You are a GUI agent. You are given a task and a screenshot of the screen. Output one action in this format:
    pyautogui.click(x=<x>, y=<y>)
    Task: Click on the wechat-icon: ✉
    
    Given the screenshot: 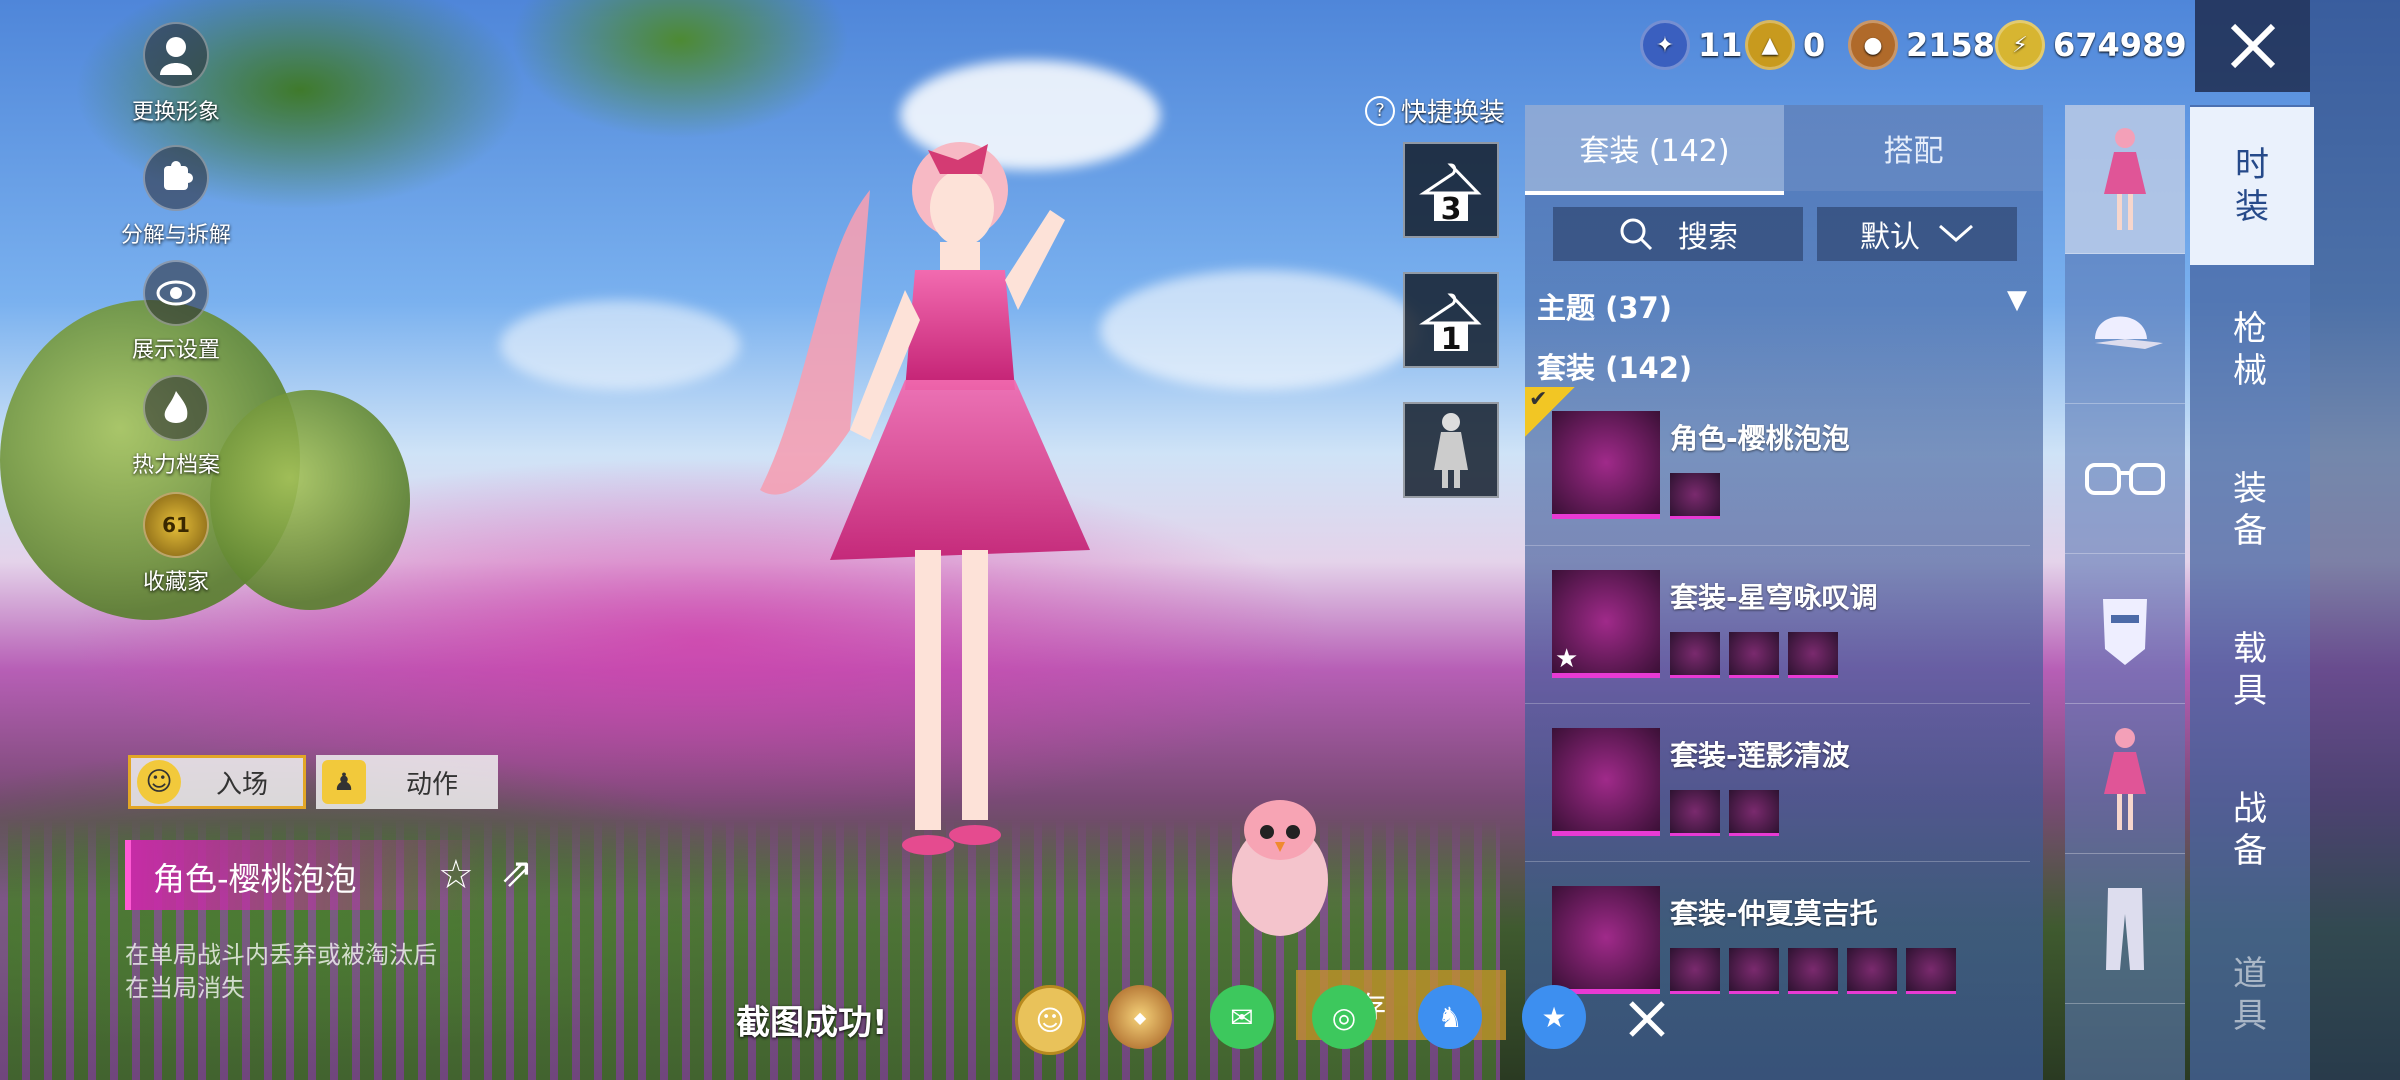 What is the action you would take?
    pyautogui.click(x=1242, y=1017)
    